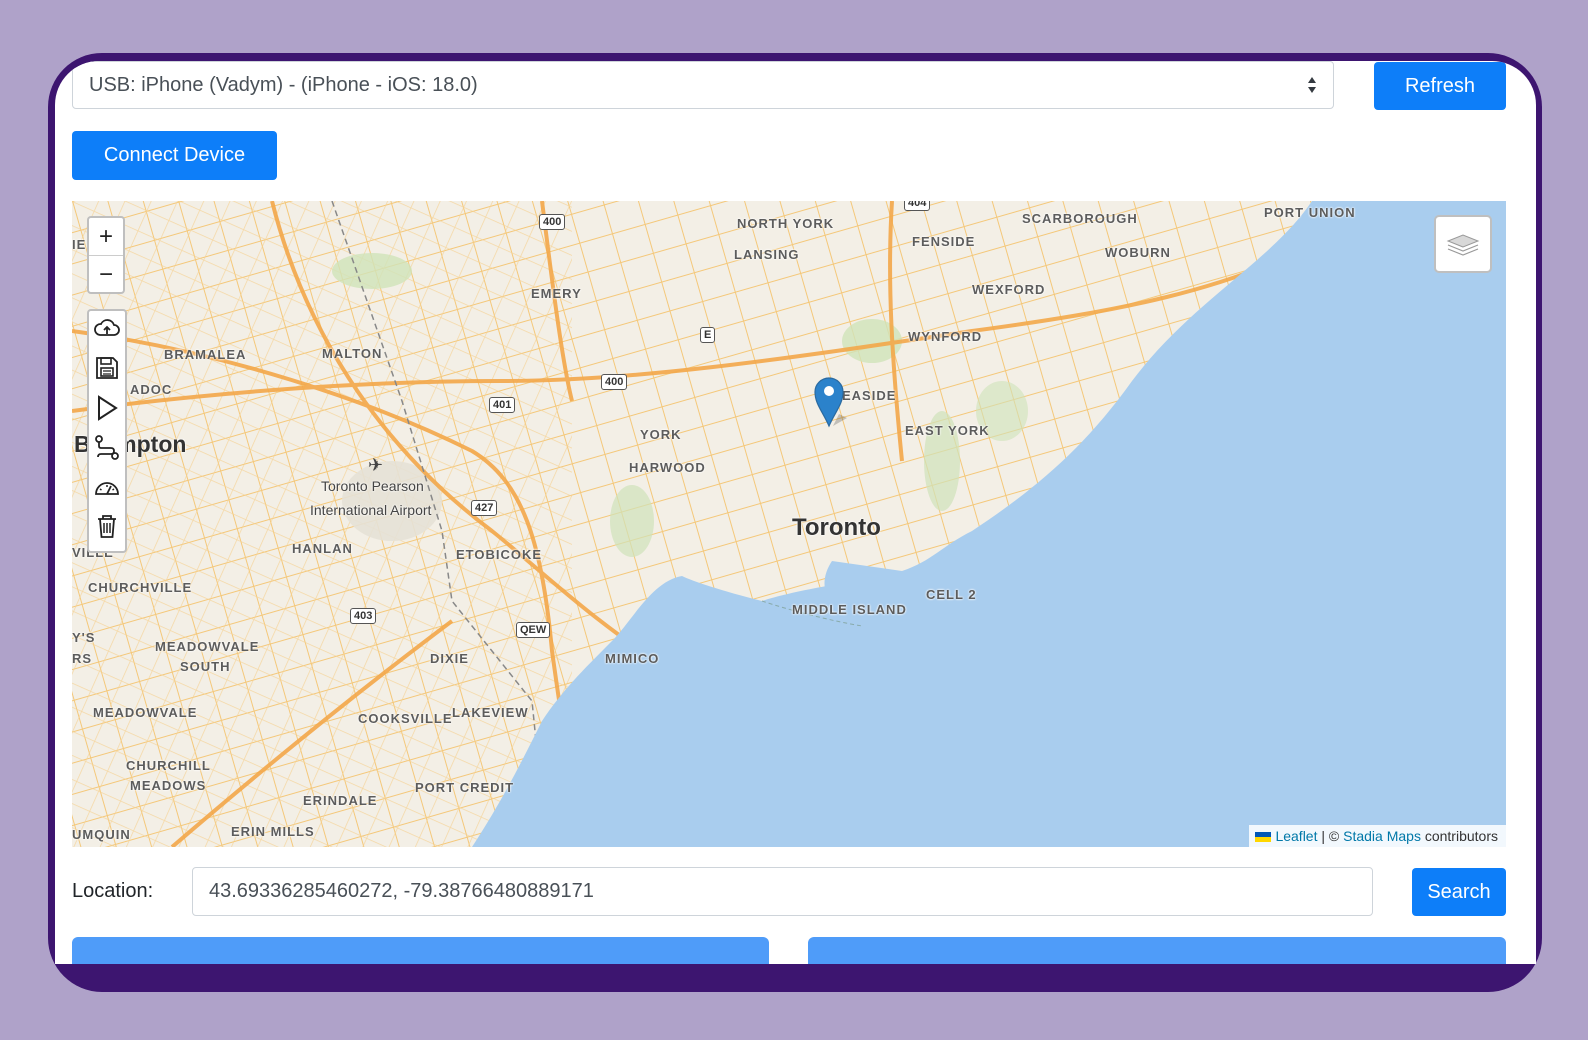 This screenshot has width=1588, height=1040. Describe the element at coordinates (708, 335) in the screenshot. I see `shield-e: E` at that location.